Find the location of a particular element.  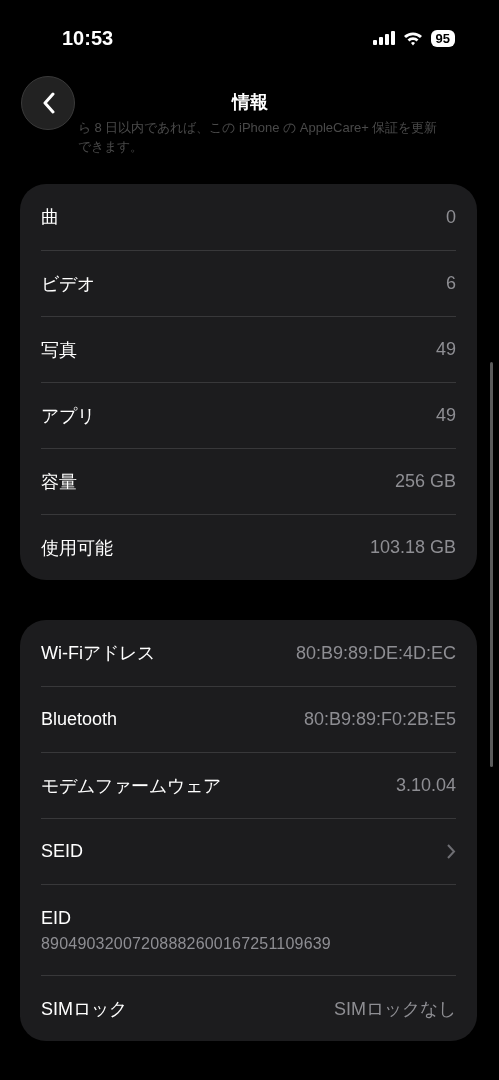

row-label: アプリ is located at coordinates (68, 416).